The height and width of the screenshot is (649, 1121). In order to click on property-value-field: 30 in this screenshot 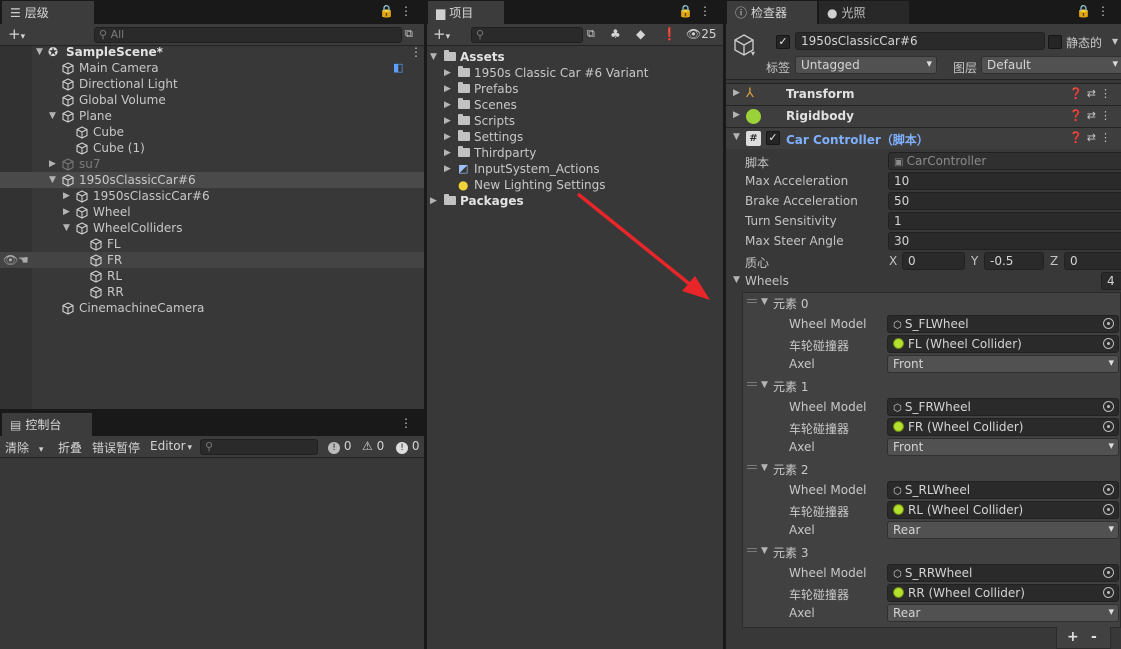, I will do `click(1004, 241)`.